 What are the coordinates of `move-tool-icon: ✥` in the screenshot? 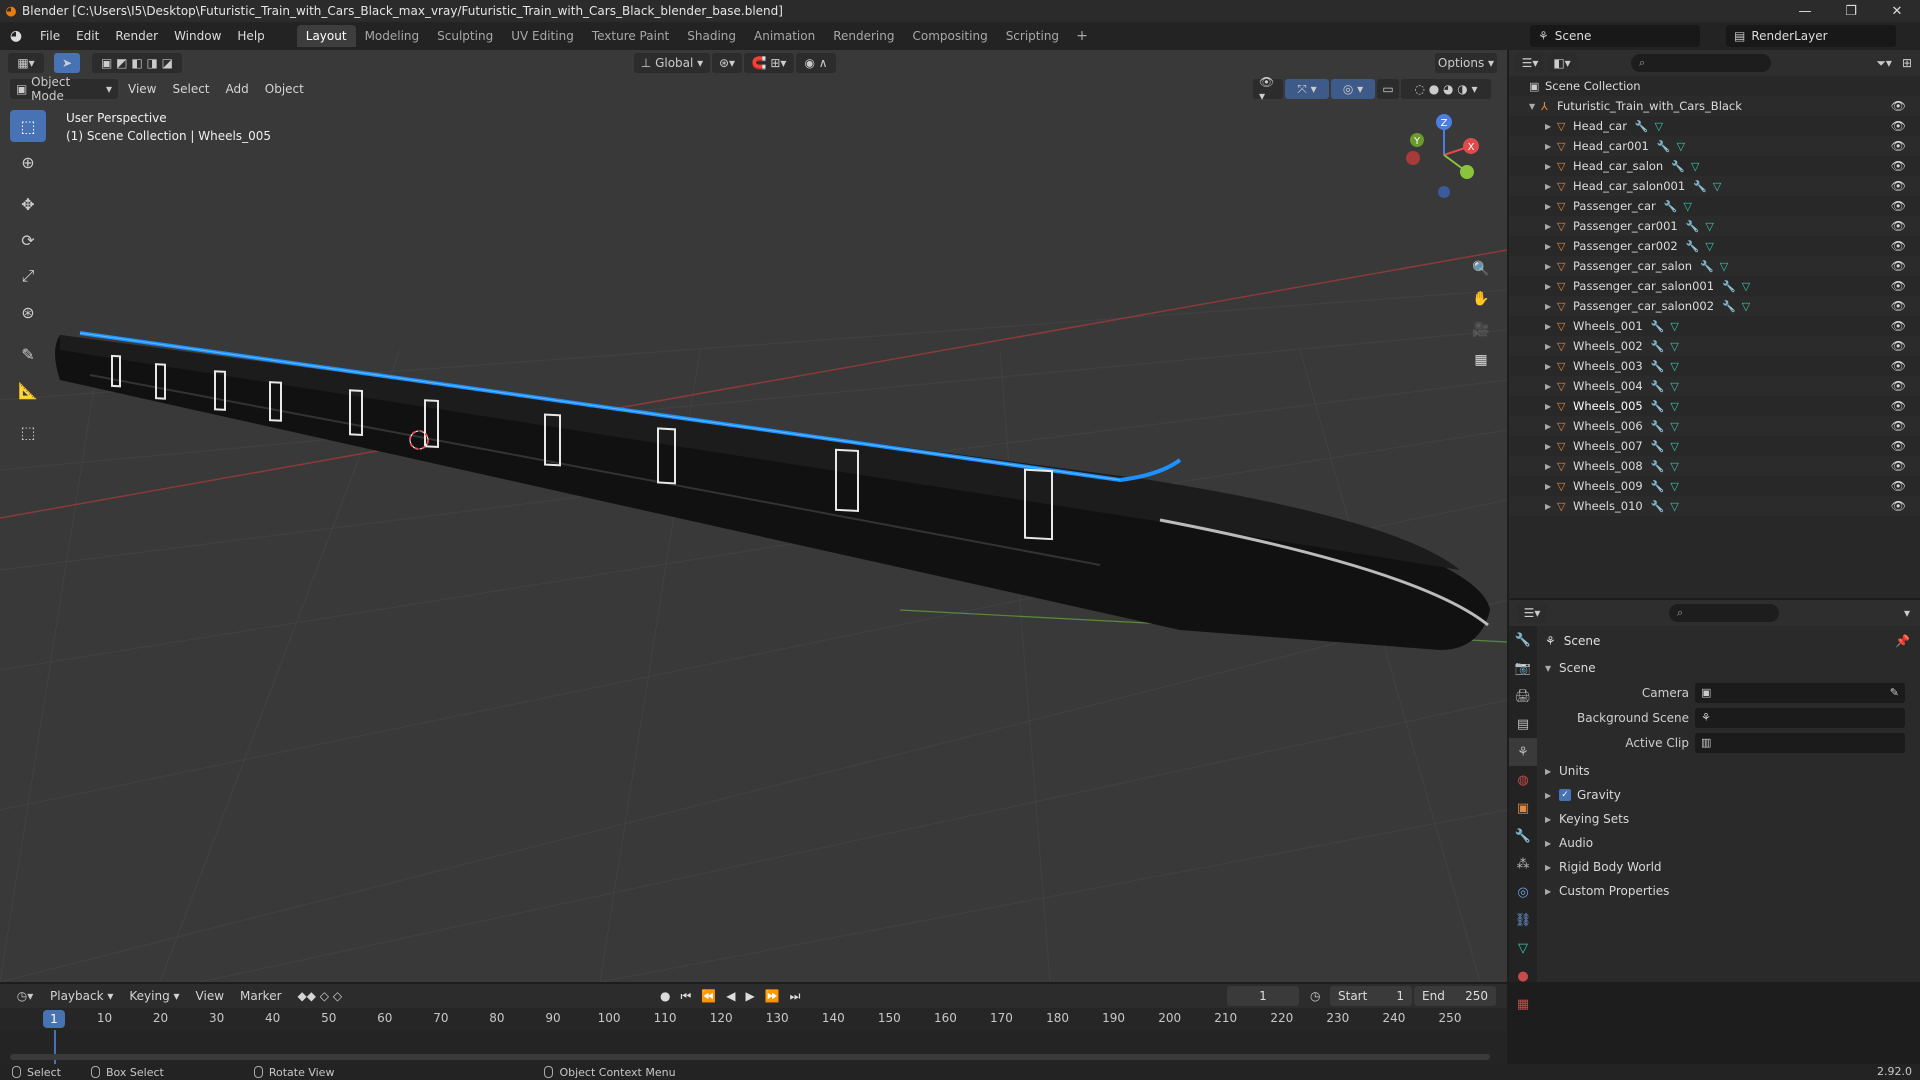 It's located at (28, 204).